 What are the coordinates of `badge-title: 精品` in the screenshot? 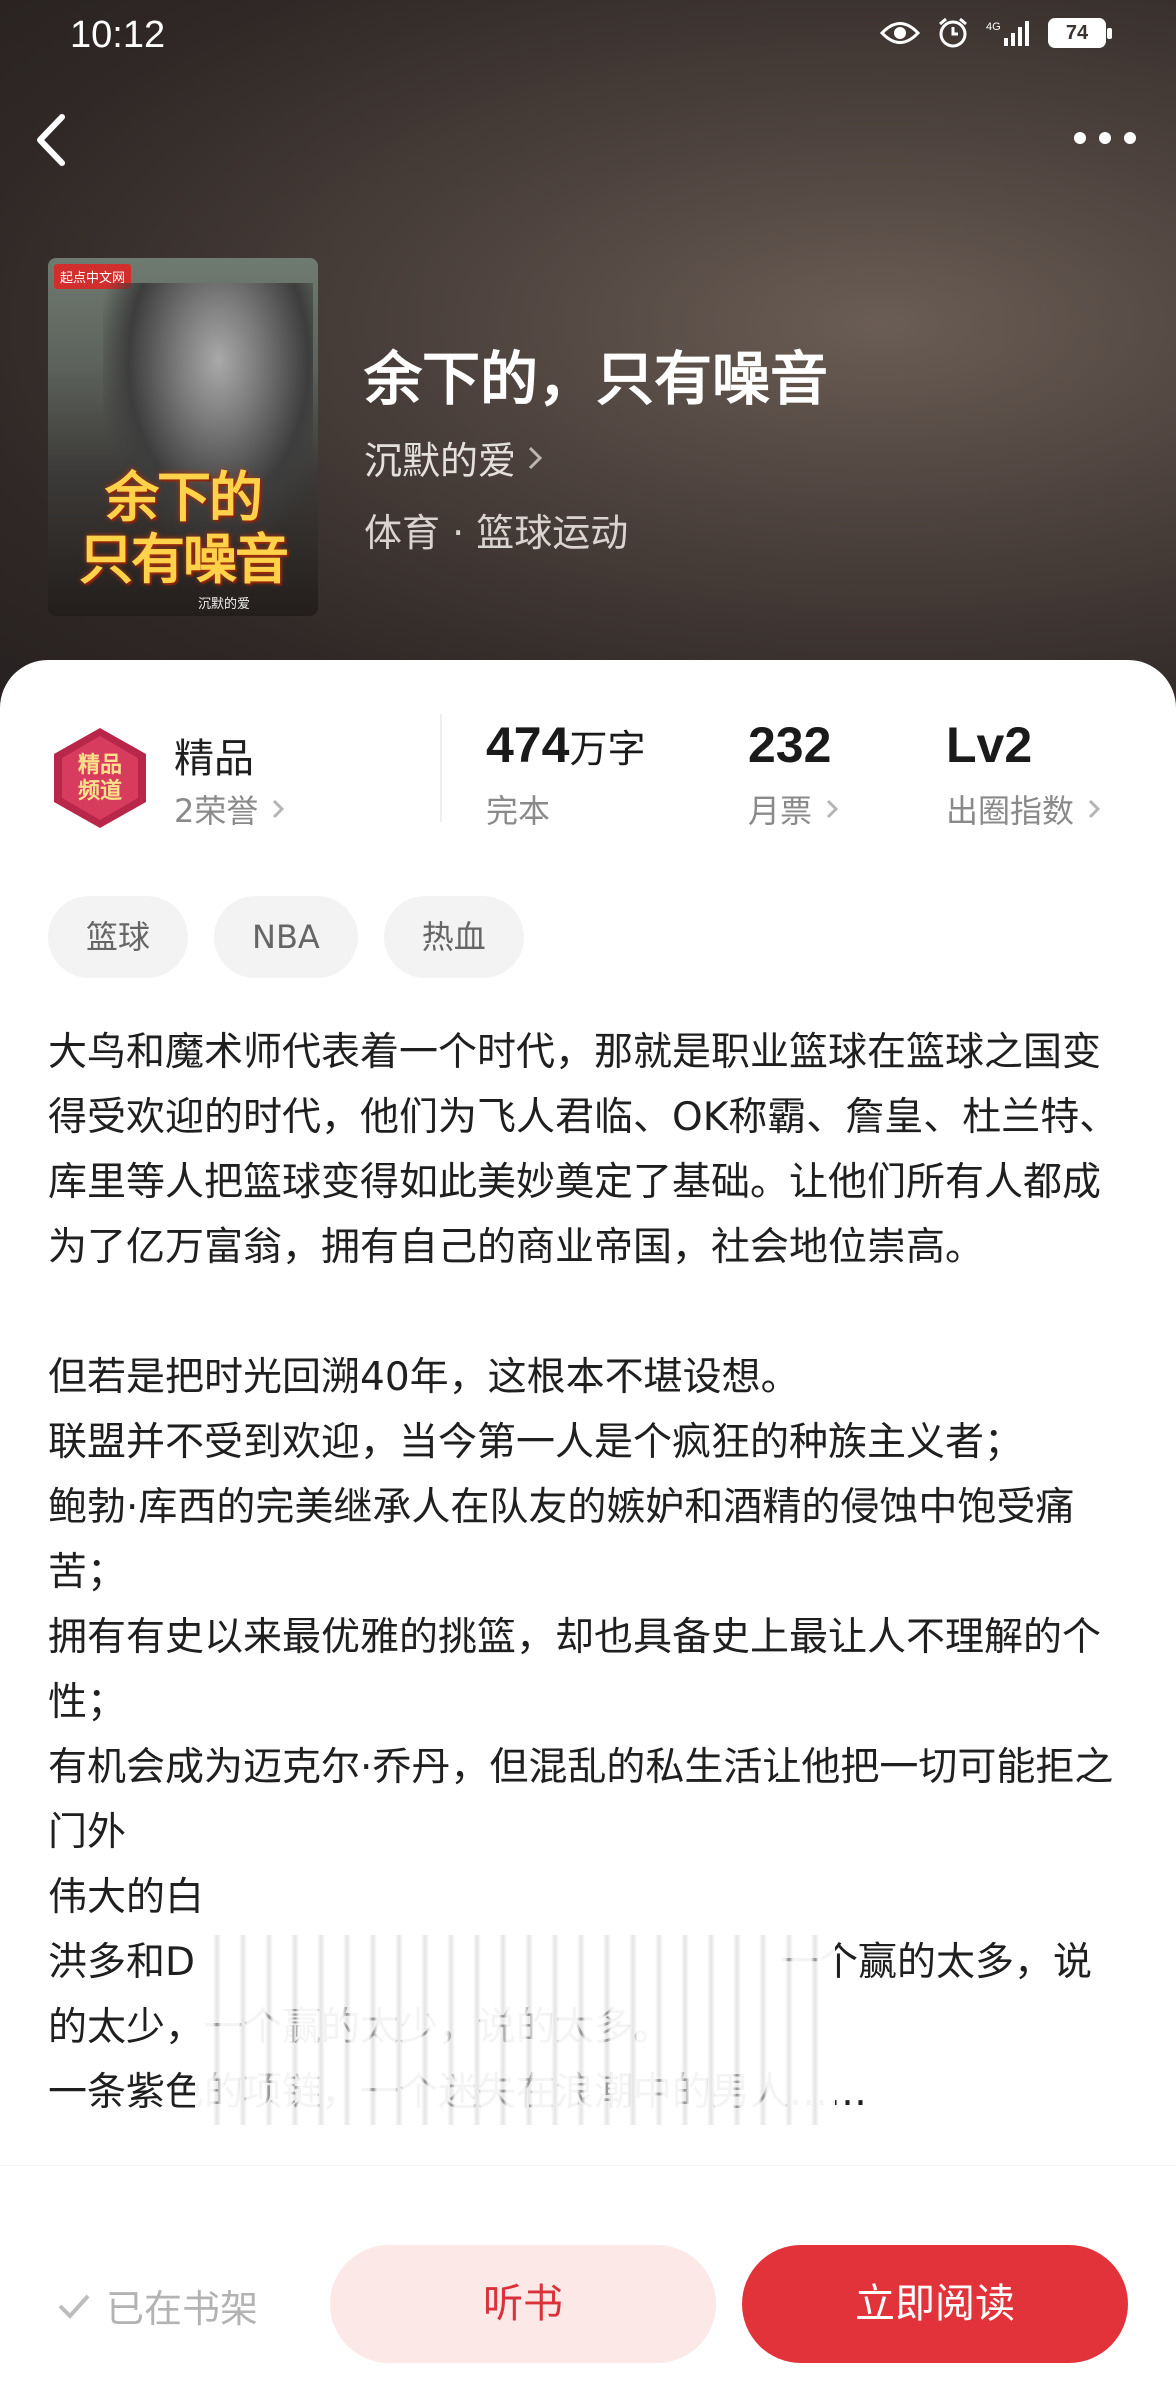 It's located at (214, 759).